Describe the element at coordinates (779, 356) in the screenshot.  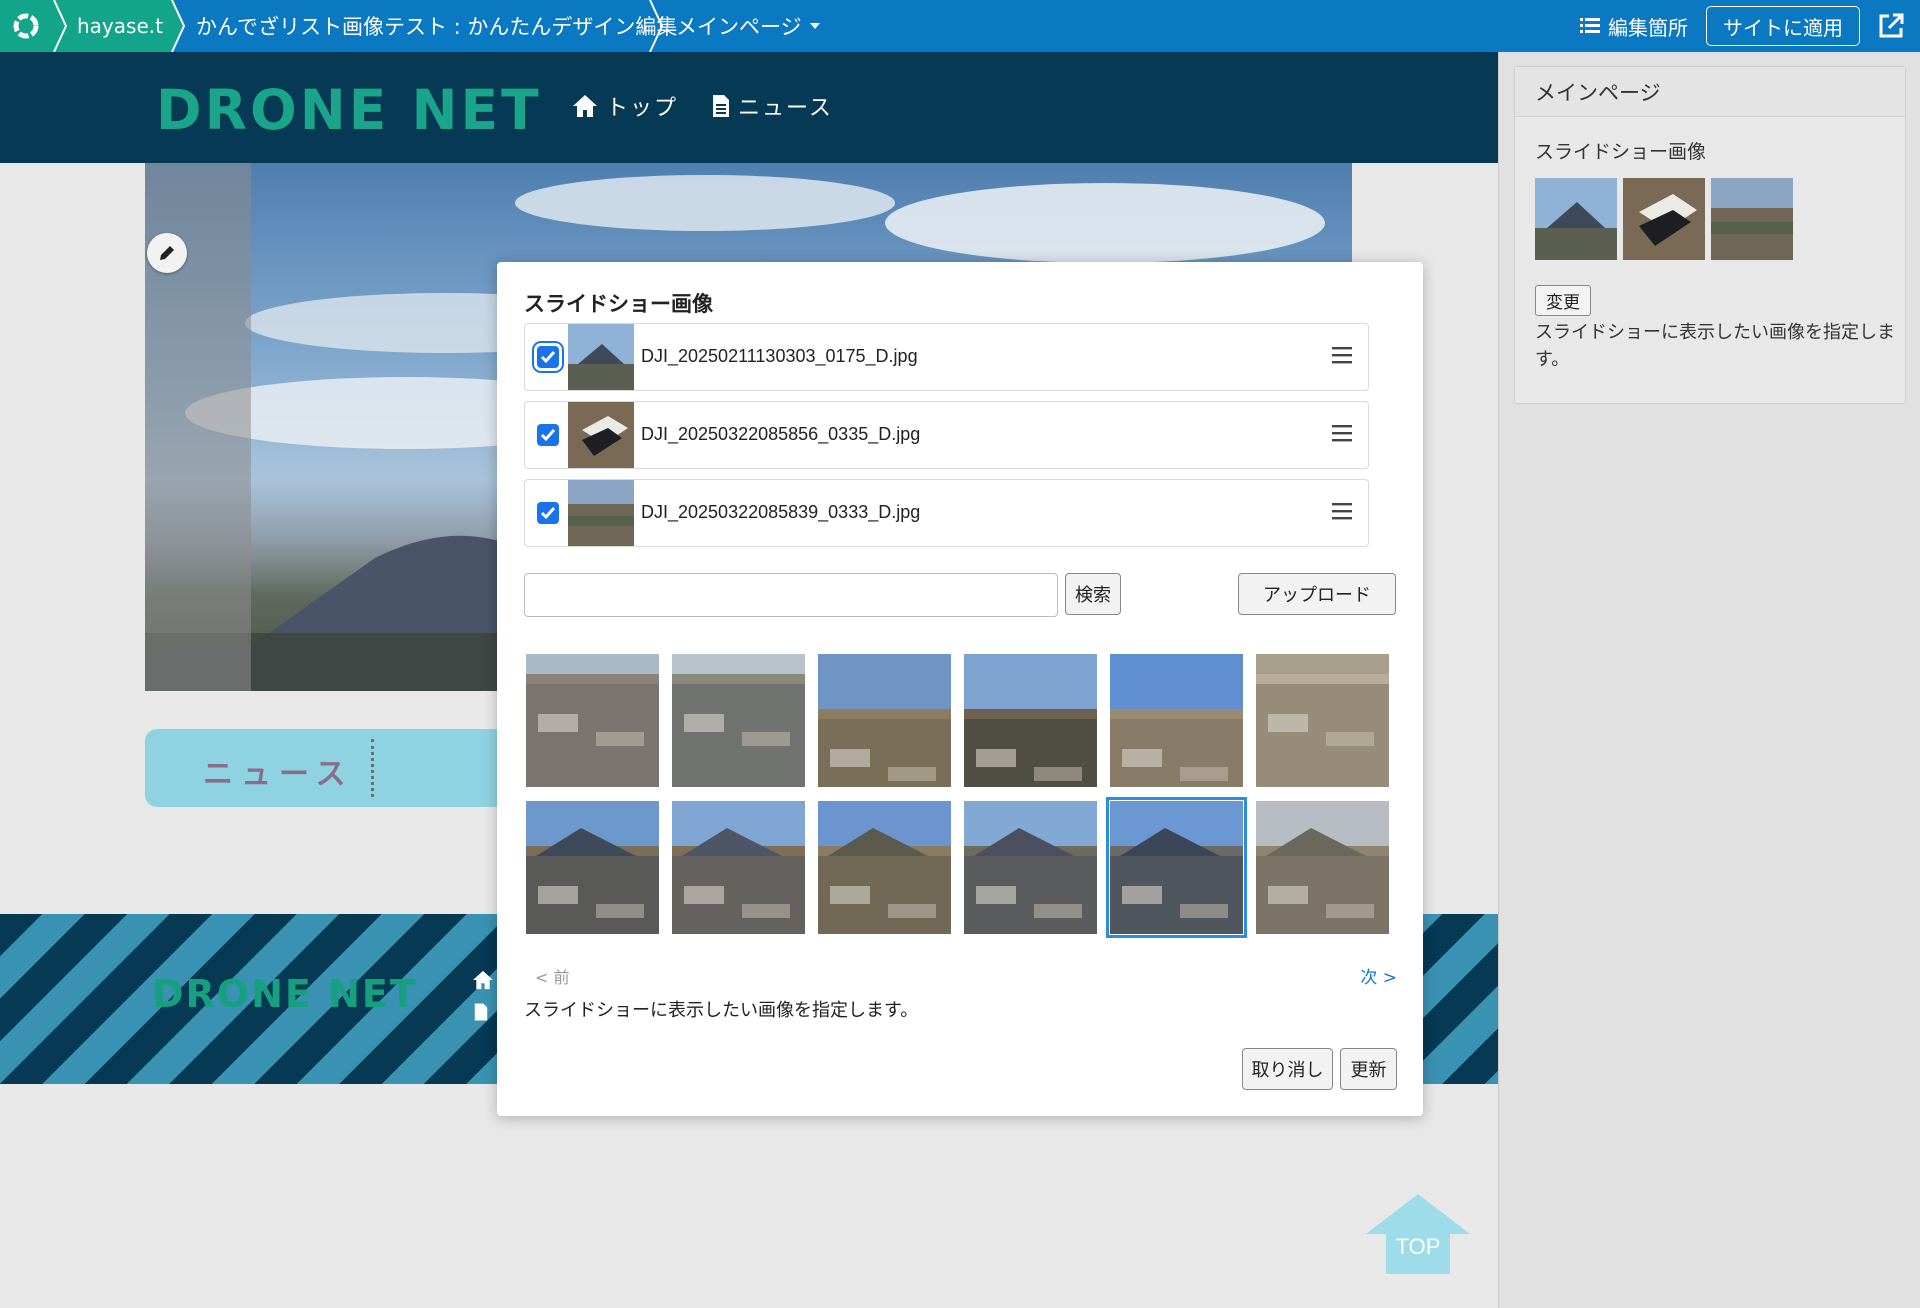
I see `image-filename: DJI_20250211130303_0175_D.jpg` at that location.